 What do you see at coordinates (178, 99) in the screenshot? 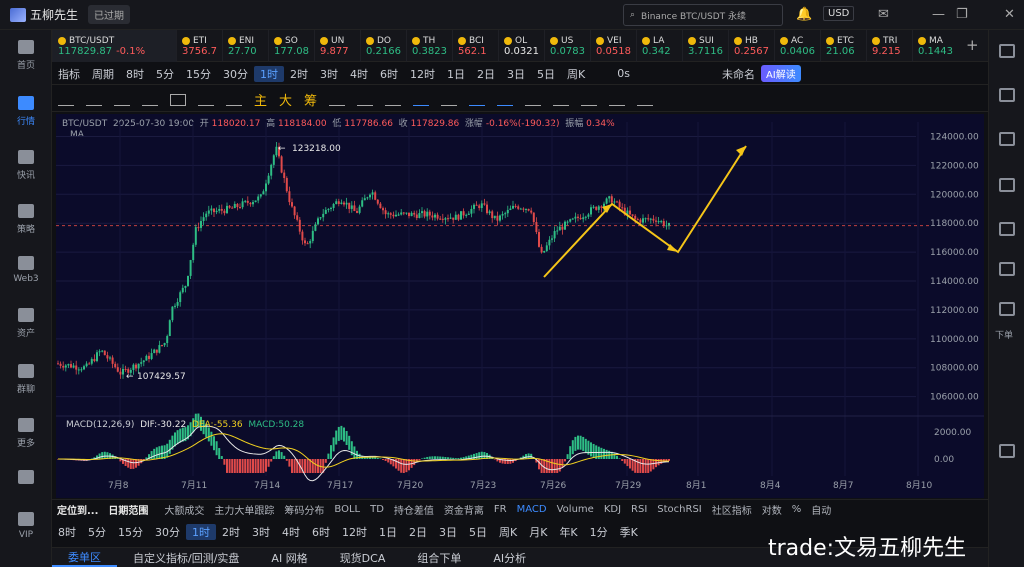
I see `rect-icon` at bounding box center [178, 99].